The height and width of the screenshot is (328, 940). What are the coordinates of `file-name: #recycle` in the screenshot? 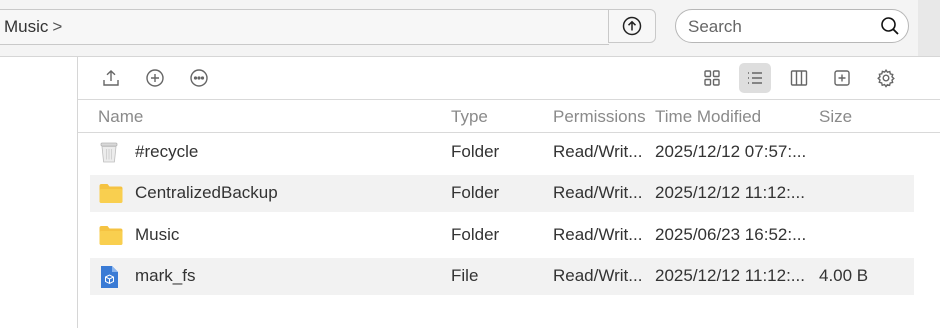 It's located at (166, 152).